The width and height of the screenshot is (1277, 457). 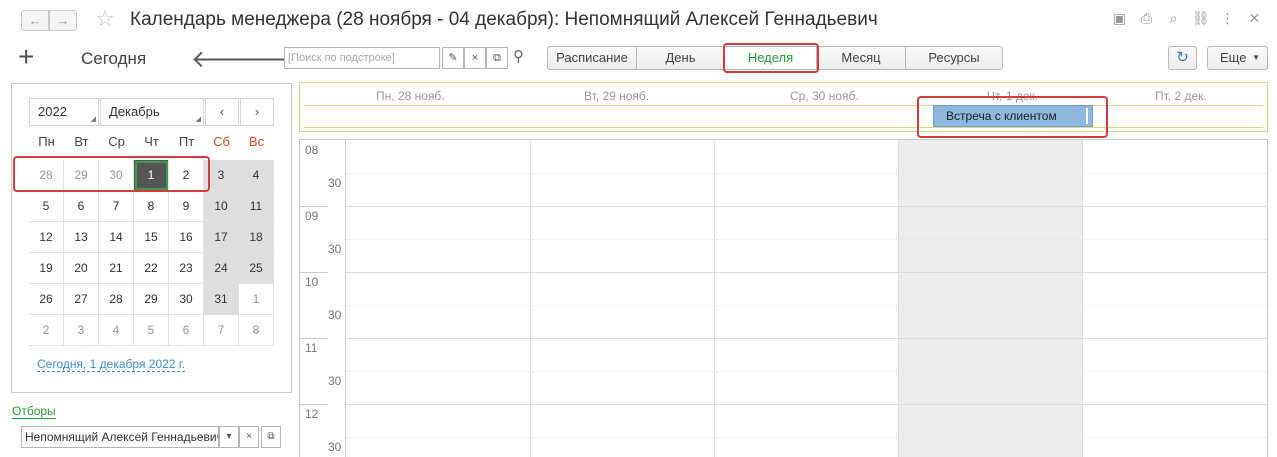 I want to click on year-select: 2022 ◢, so click(x=64, y=112).